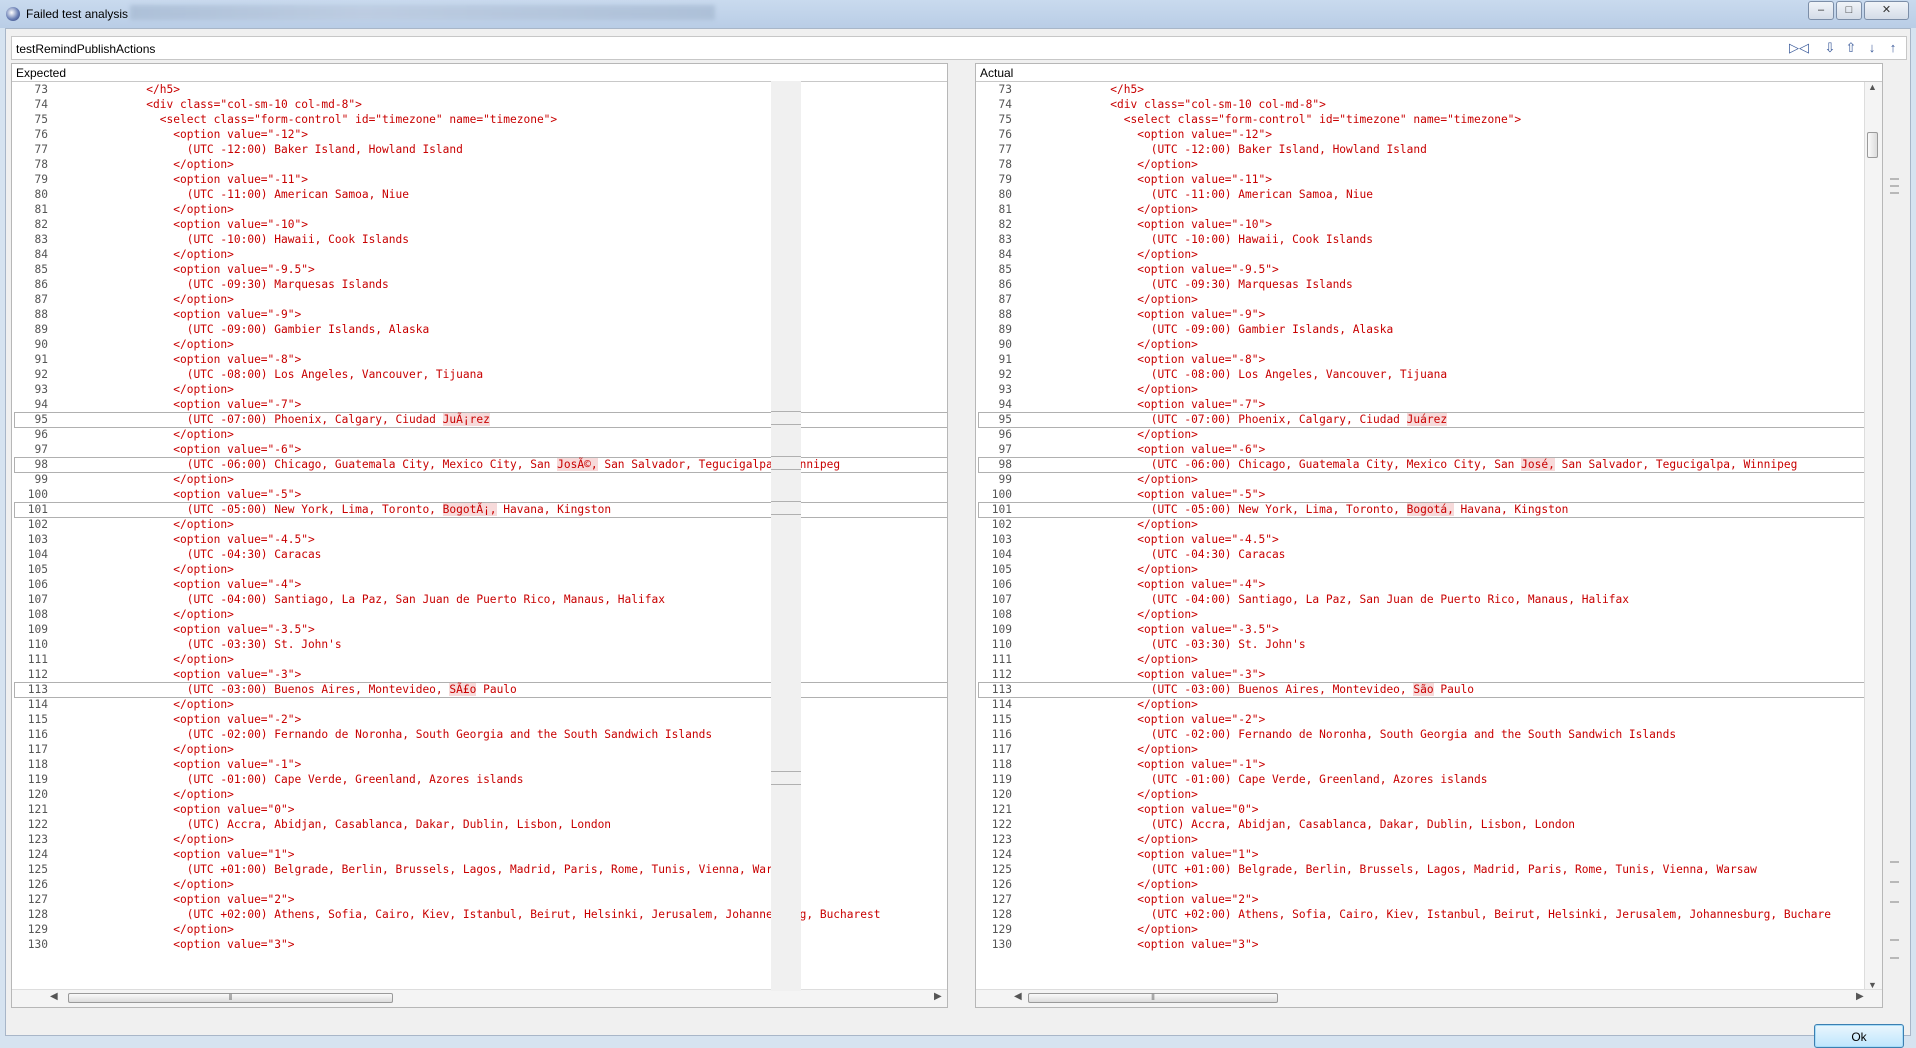  What do you see at coordinates (958, 14) in the screenshot?
I see `title-bar: Failed test analysis – □ ✕` at bounding box center [958, 14].